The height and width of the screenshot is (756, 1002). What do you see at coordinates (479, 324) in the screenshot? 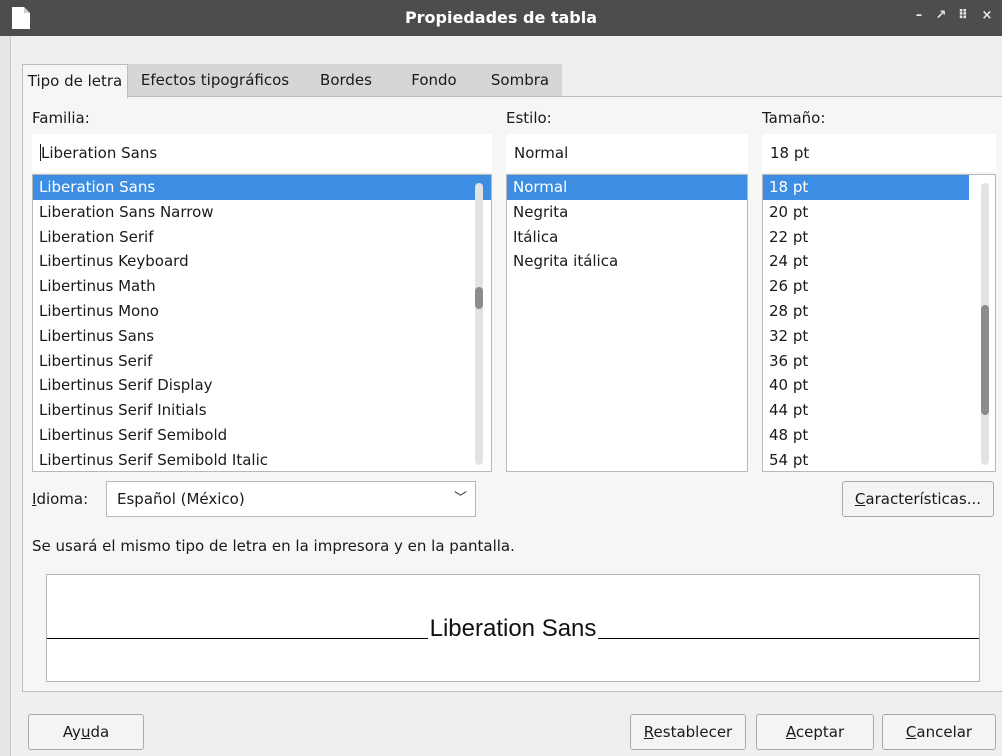
I see `family-scrollbar` at bounding box center [479, 324].